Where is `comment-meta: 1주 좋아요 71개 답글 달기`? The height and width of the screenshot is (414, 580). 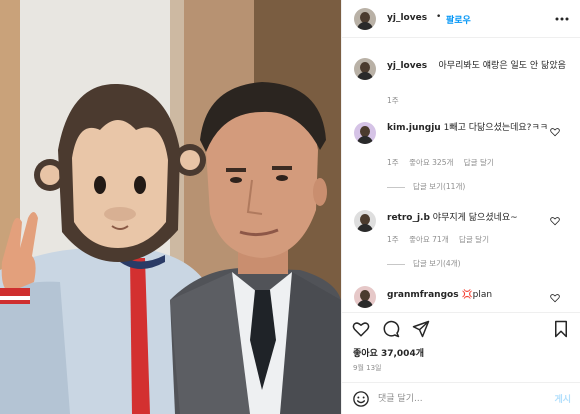 comment-meta: 1주 좋아요 71개 답글 달기 is located at coordinates (442, 239).